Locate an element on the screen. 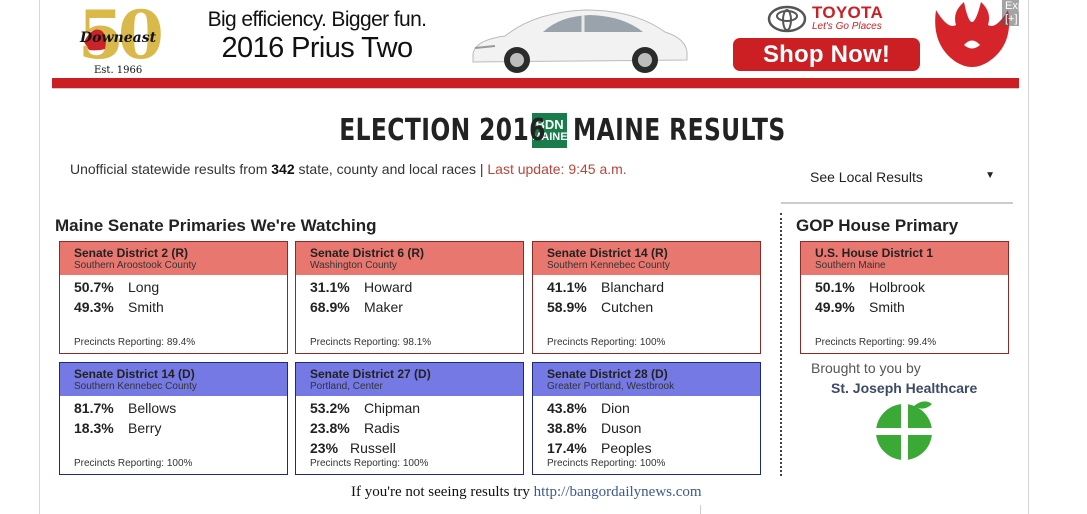 This screenshot has width=1087, height=514. race-area: Southern Aroostook County is located at coordinates (135, 265).